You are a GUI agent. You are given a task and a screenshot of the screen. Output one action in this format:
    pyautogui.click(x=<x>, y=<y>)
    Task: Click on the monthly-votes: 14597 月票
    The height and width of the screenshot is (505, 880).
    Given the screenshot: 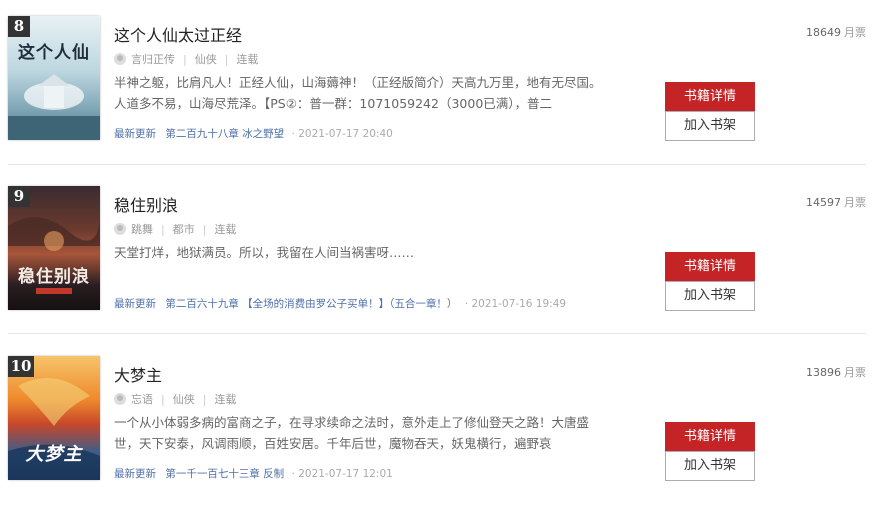 What is the action you would take?
    pyautogui.click(x=836, y=202)
    